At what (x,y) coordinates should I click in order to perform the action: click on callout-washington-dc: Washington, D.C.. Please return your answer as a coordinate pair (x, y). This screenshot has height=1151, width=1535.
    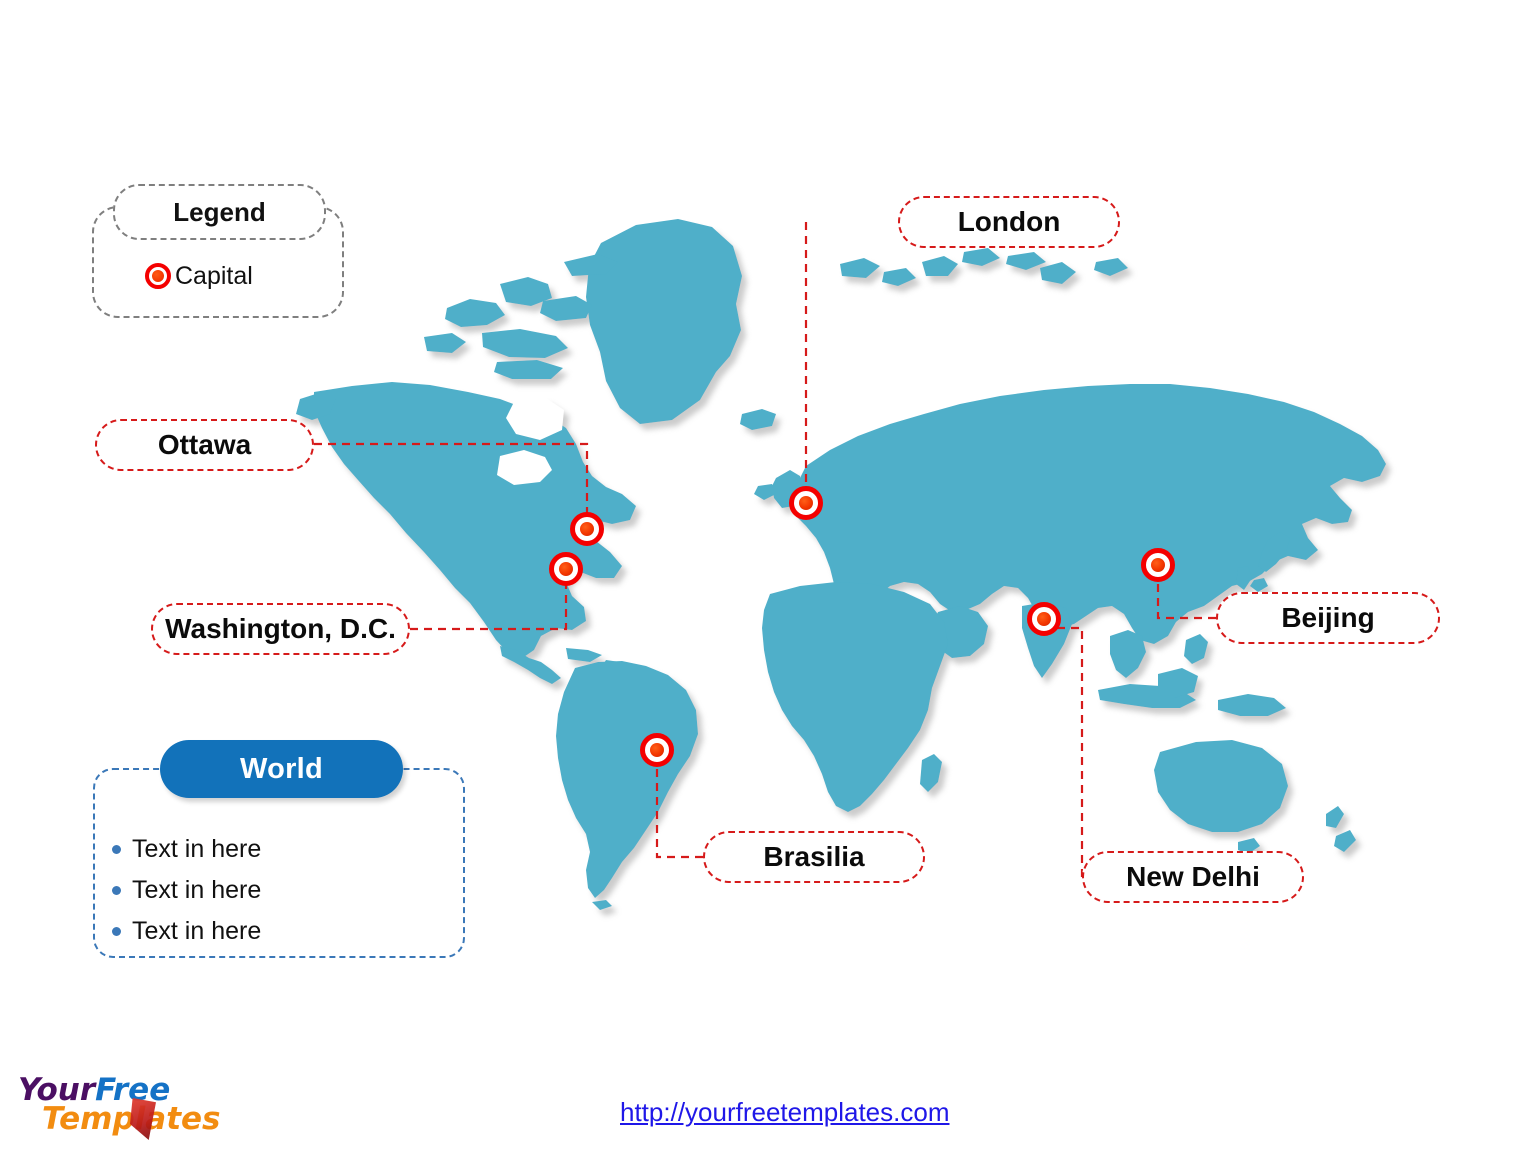
    Looking at the image, I should click on (280, 629).